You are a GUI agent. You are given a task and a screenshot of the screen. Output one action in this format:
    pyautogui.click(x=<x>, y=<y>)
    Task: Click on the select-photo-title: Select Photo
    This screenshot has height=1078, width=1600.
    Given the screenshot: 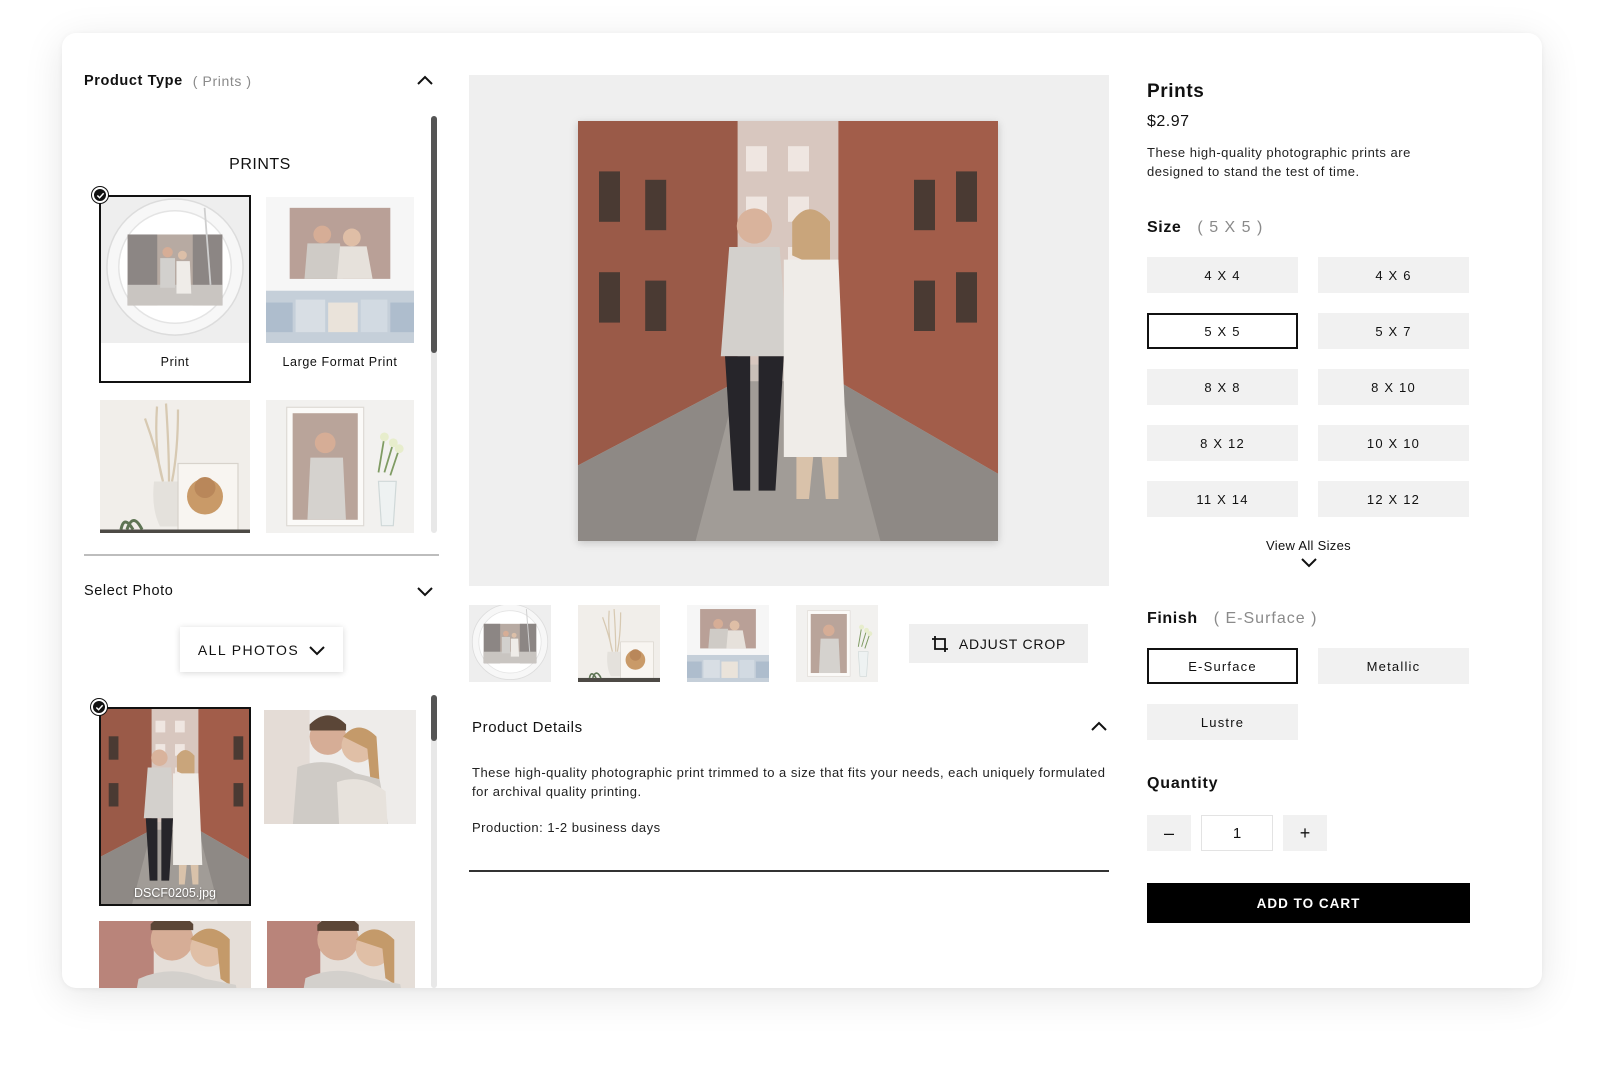 What is the action you would take?
    pyautogui.click(x=129, y=591)
    